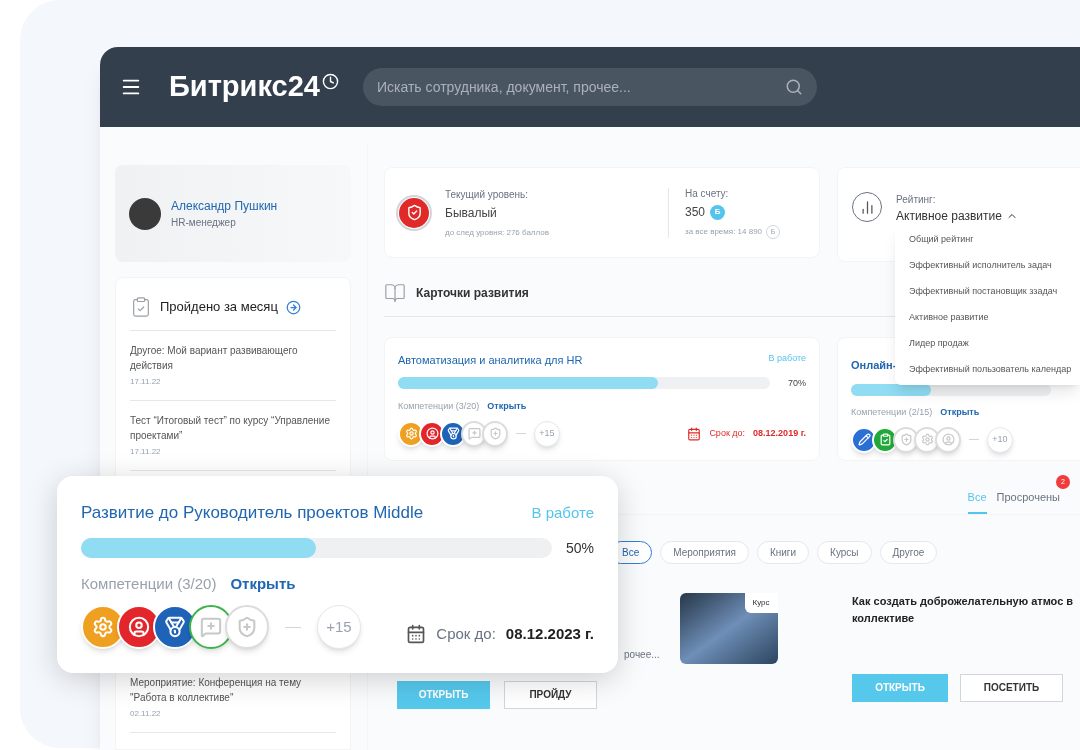  Describe the element at coordinates (707, 194) in the screenshot. I see `balance-label: На счету:` at that location.